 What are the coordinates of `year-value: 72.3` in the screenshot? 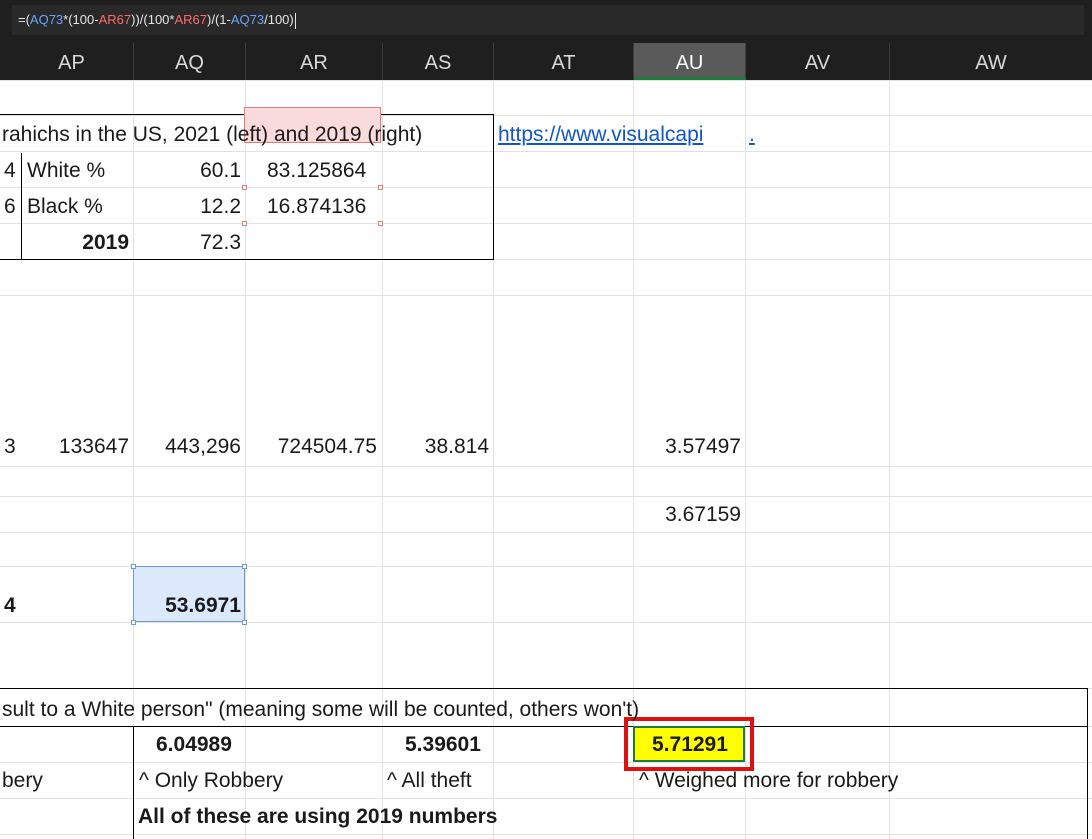 It's located at (220, 242).